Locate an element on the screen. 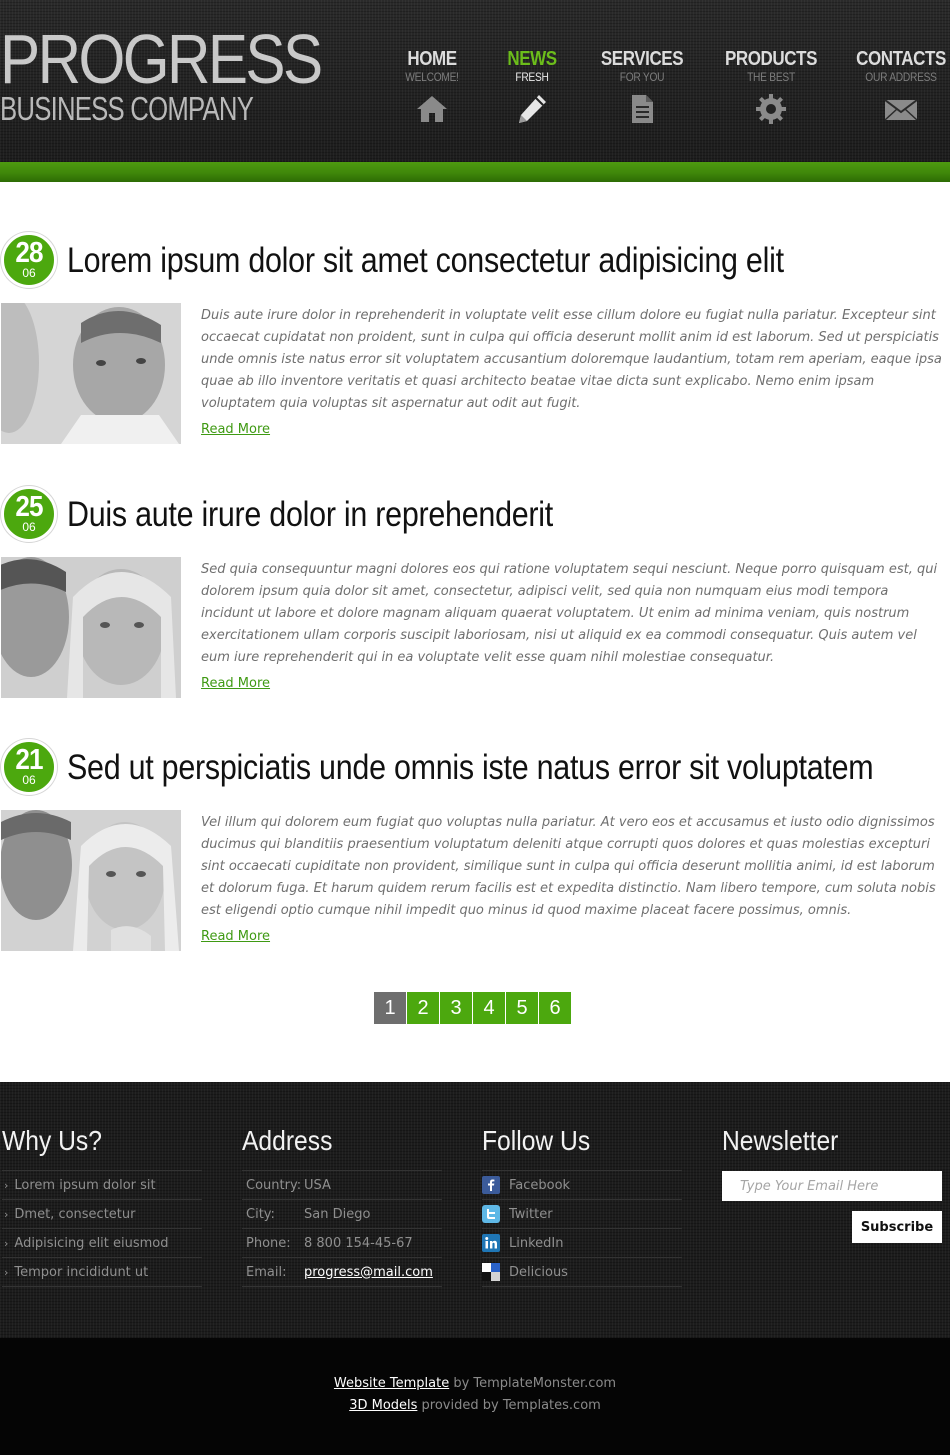 Image resolution: width=950 pixels, height=1455 pixels. nav-item-contacts: CONTACTS OUR ADDRESS is located at coordinates (898, 87).